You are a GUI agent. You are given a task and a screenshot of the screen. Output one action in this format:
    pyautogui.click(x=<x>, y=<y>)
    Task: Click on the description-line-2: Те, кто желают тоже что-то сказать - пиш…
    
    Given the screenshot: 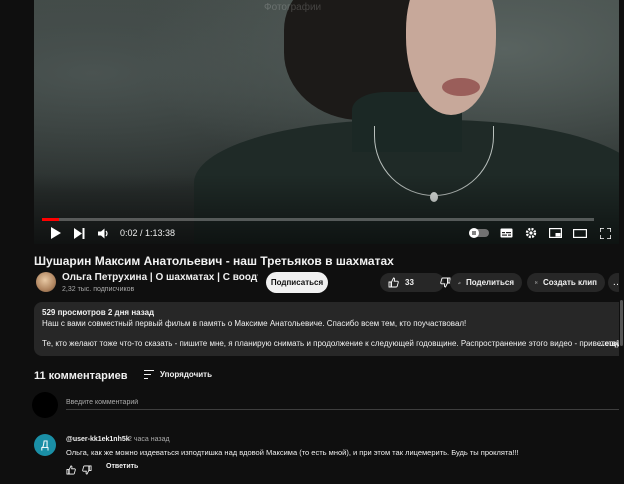 What is the action you would take?
    pyautogui.click(x=333, y=343)
    